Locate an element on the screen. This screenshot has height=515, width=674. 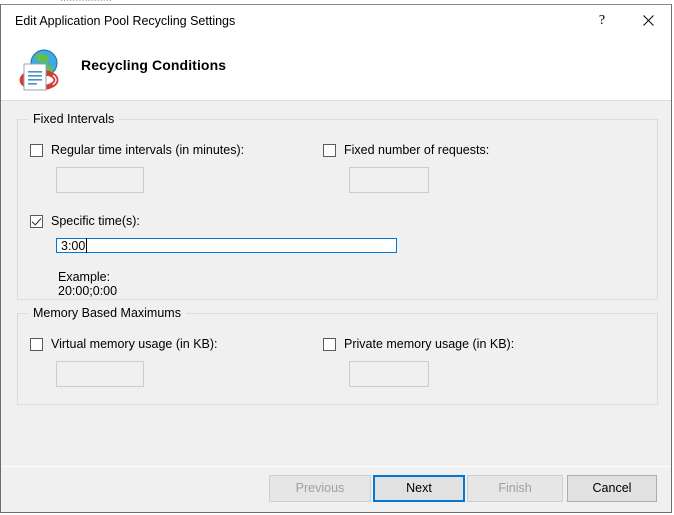
checkbox-label-virtual-memory-usage: Virtual memory usage (in KB): is located at coordinates (134, 344).